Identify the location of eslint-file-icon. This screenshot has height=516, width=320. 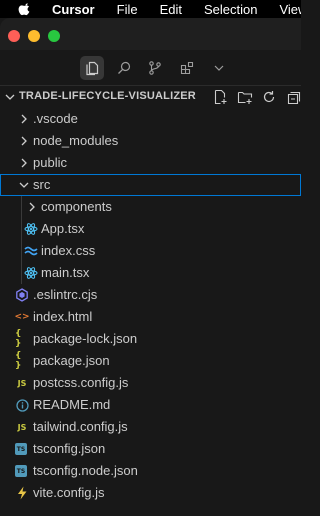
(22, 295).